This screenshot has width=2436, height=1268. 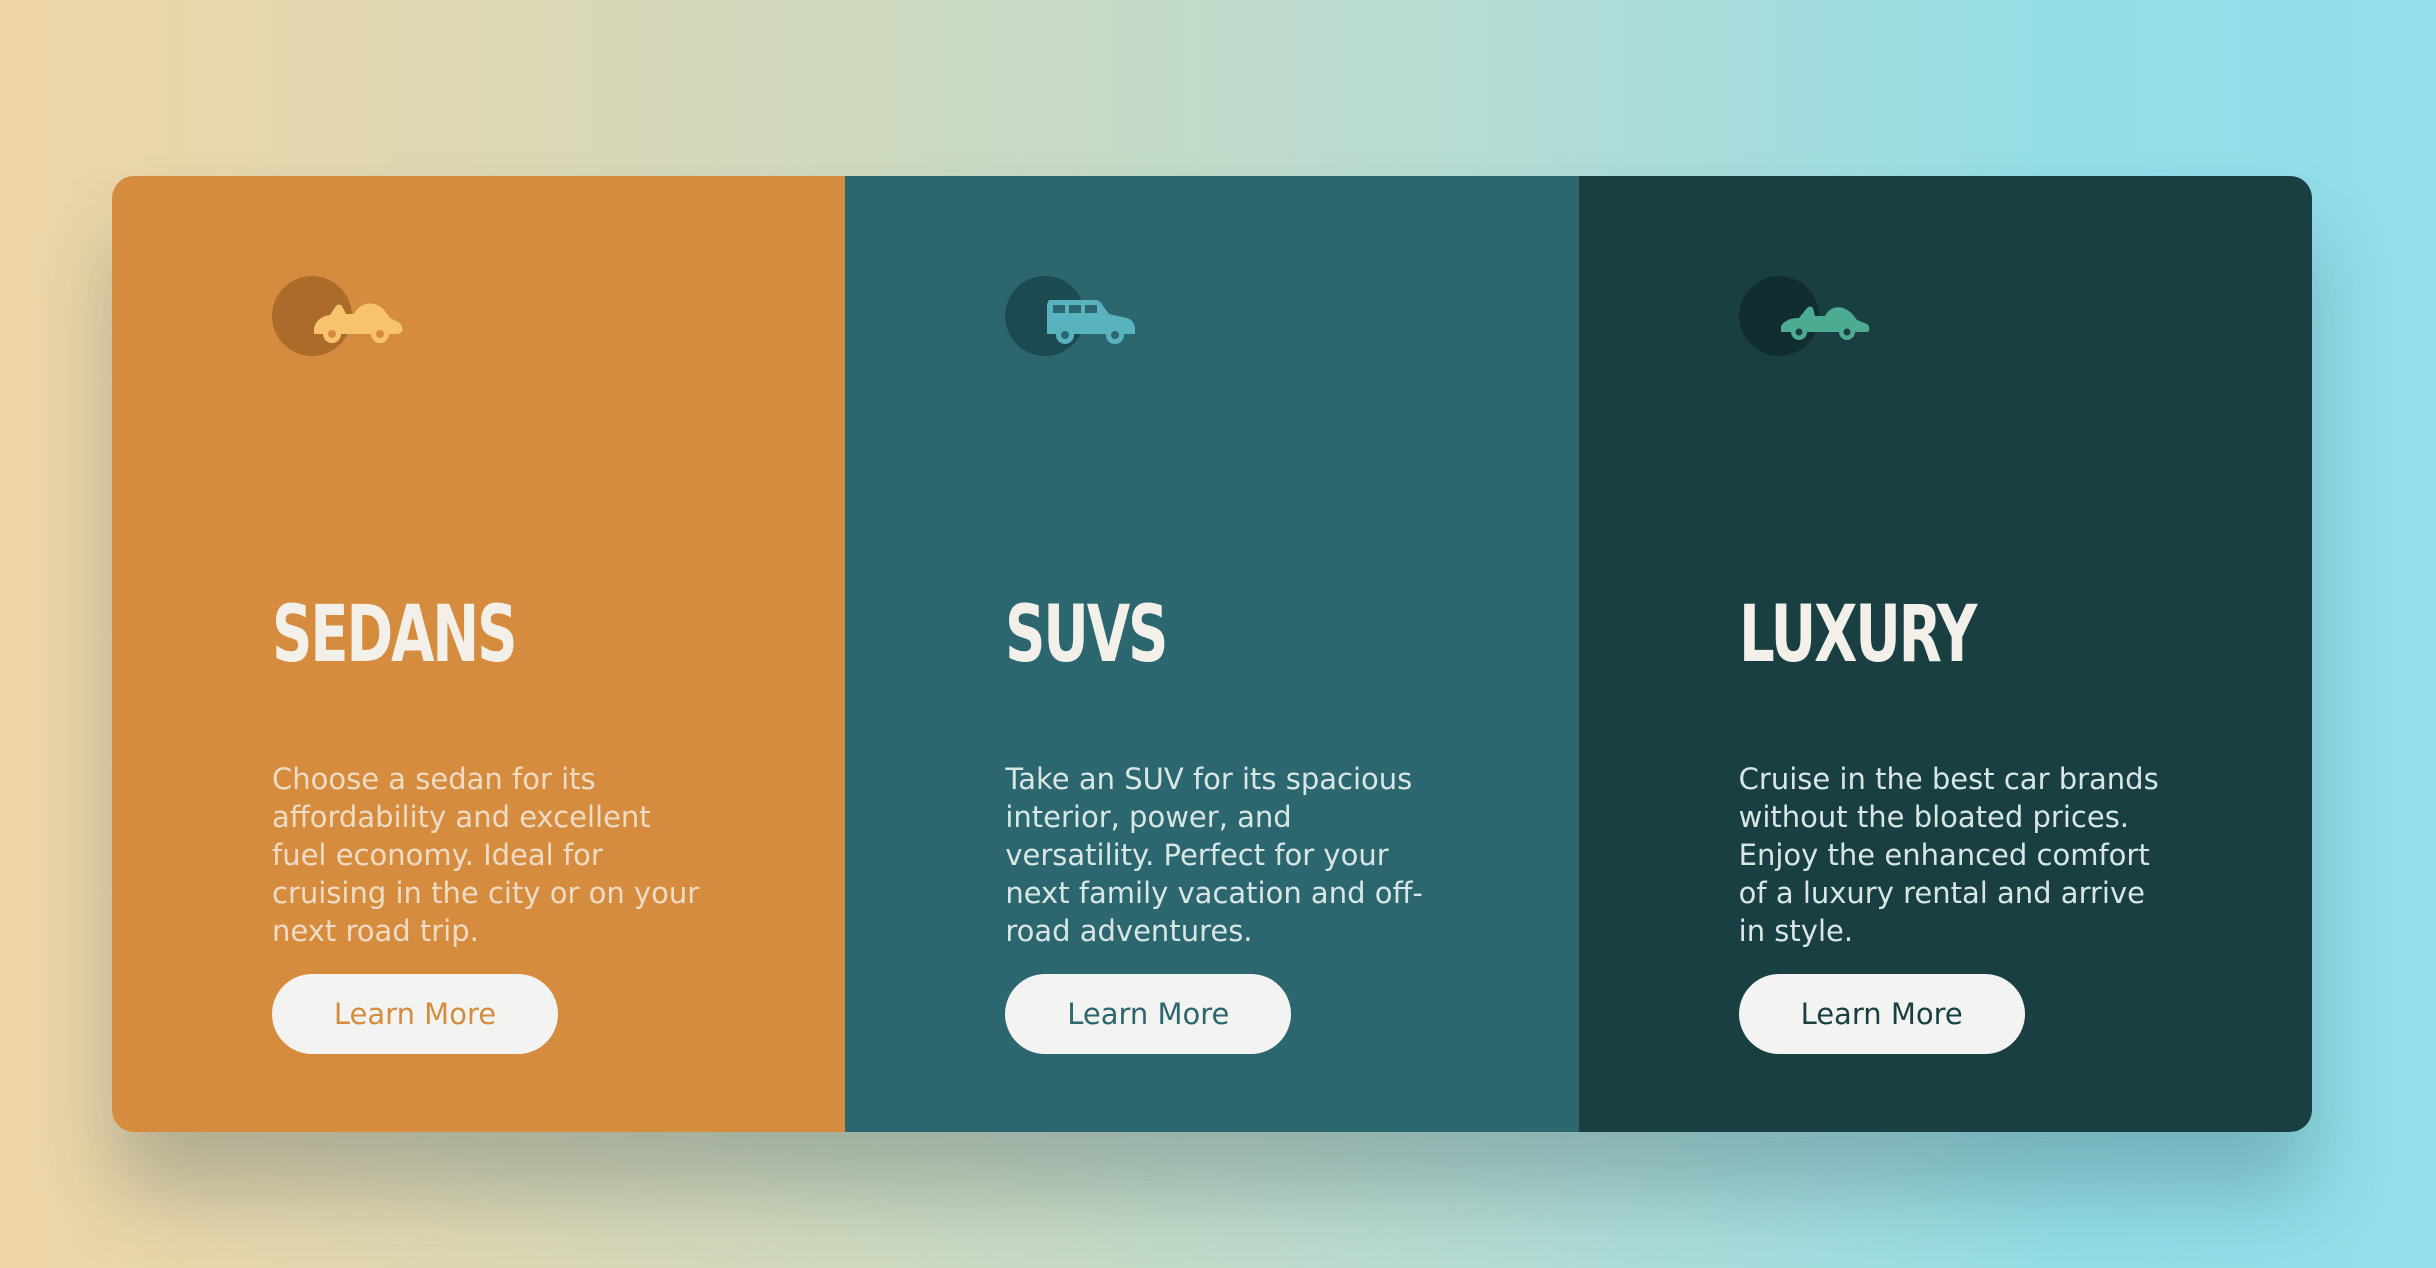 I want to click on card-title: LUXURY, so click(x=1857, y=635).